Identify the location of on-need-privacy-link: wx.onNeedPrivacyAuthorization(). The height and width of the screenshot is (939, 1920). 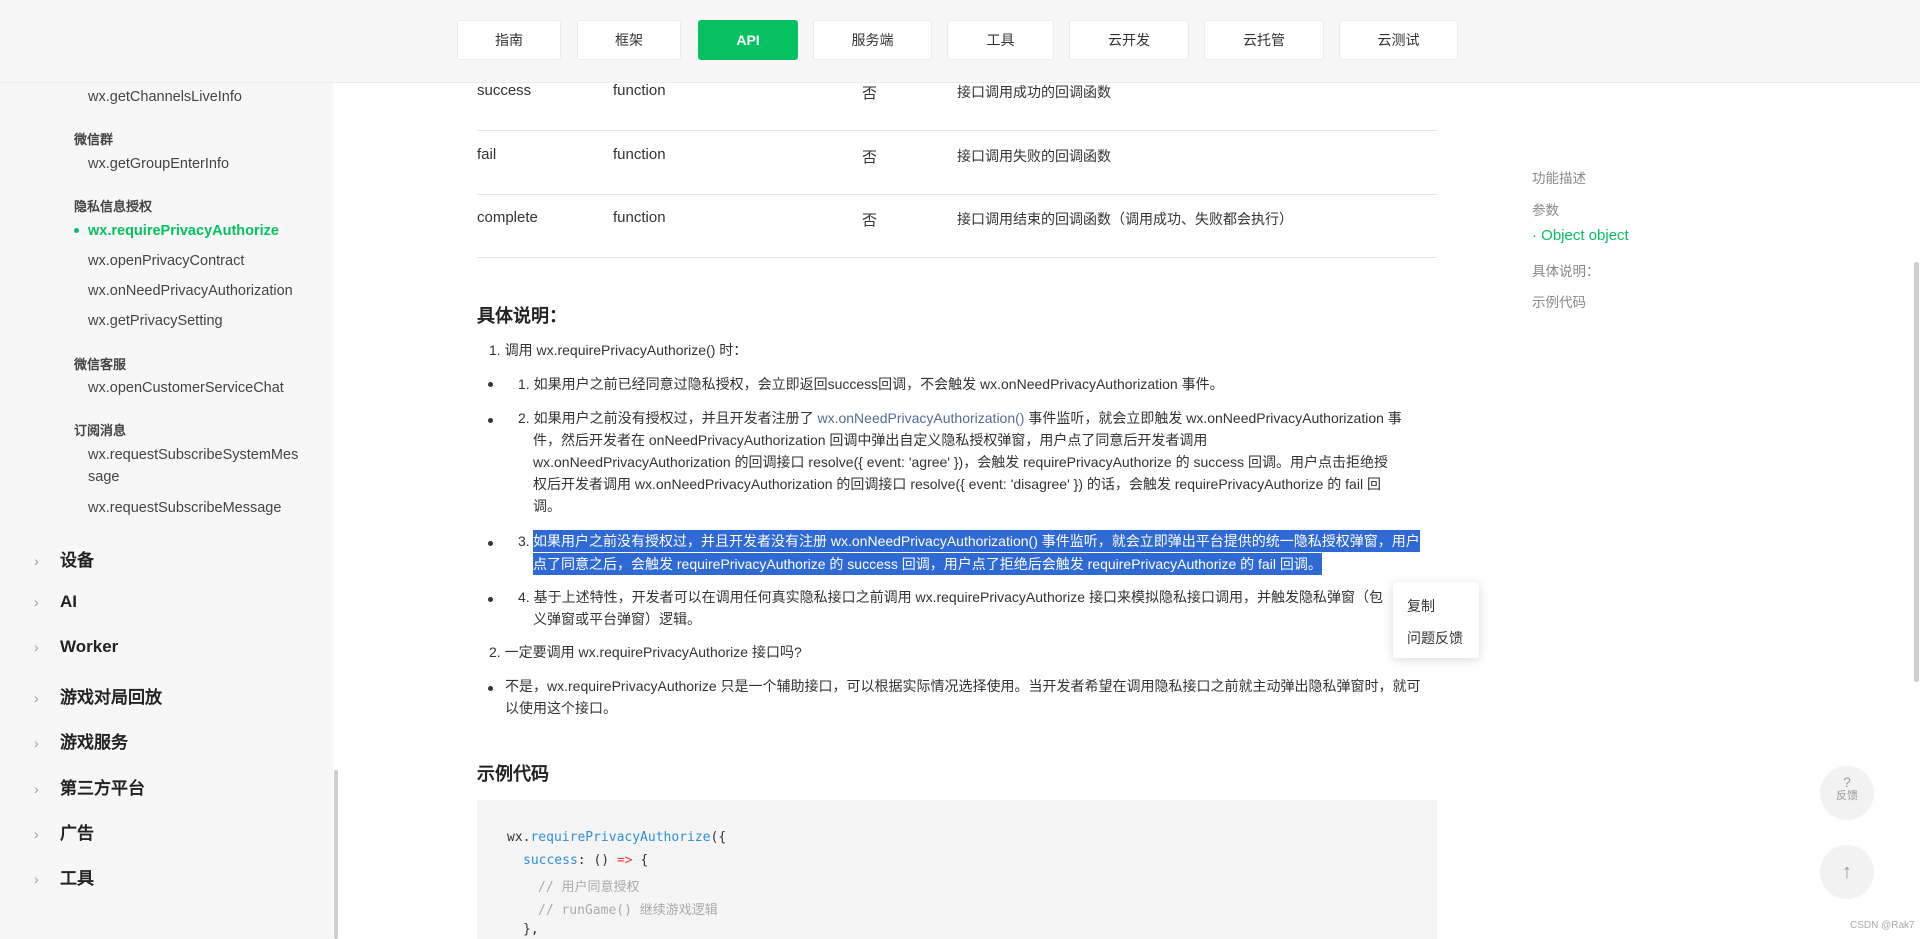
(920, 418).